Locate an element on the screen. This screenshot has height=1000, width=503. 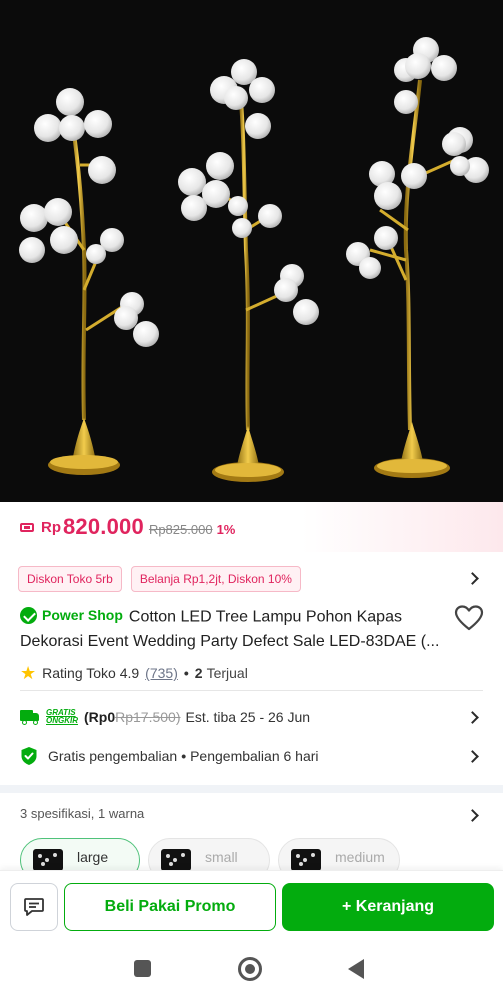
rating-row: ★ Rating Toko 4.9 (735) • 2 Terjual is located at coordinates (134, 673).